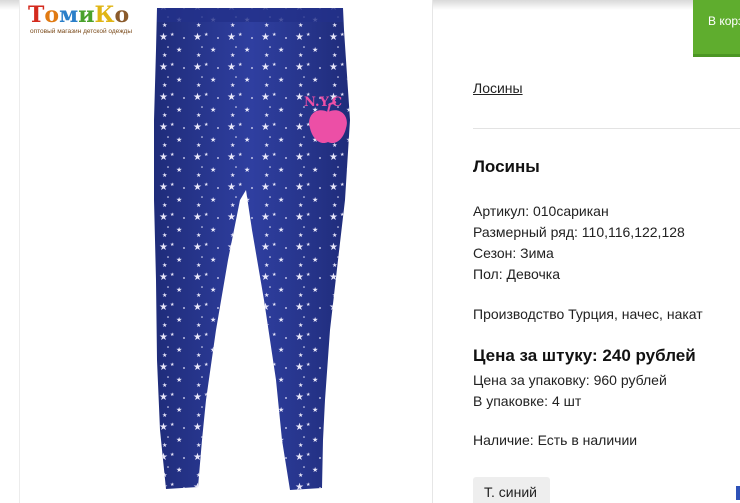 The height and width of the screenshot is (503, 740). I want to click on sizes-text: Размерный ряд: 110,116,122,128, so click(579, 232).